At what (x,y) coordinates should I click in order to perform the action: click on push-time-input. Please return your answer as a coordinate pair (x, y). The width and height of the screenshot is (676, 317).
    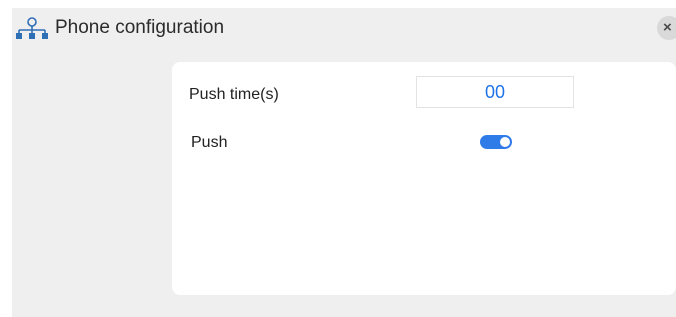
    Looking at the image, I should click on (495, 92).